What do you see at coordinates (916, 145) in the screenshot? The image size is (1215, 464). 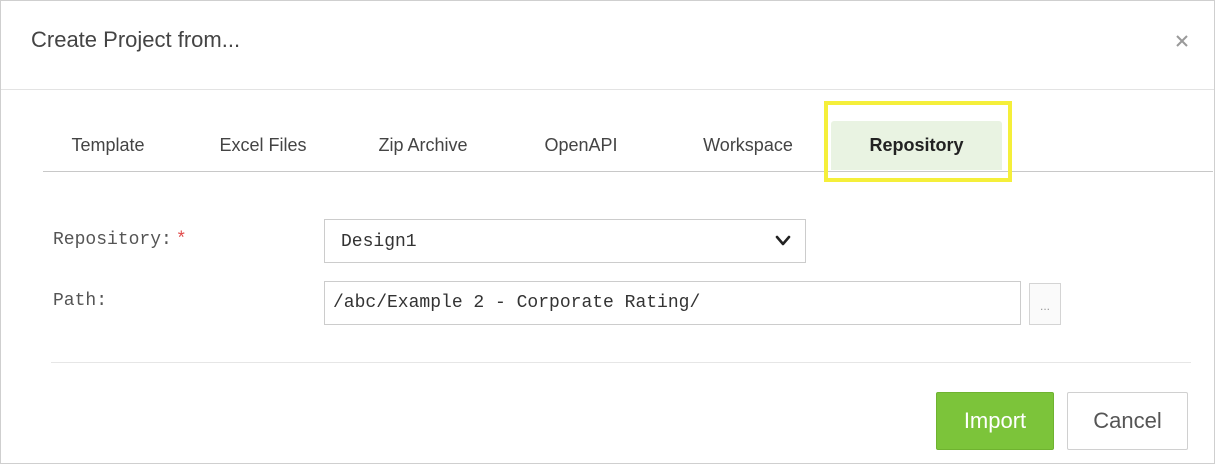 I see `tab-repository: Repository` at bounding box center [916, 145].